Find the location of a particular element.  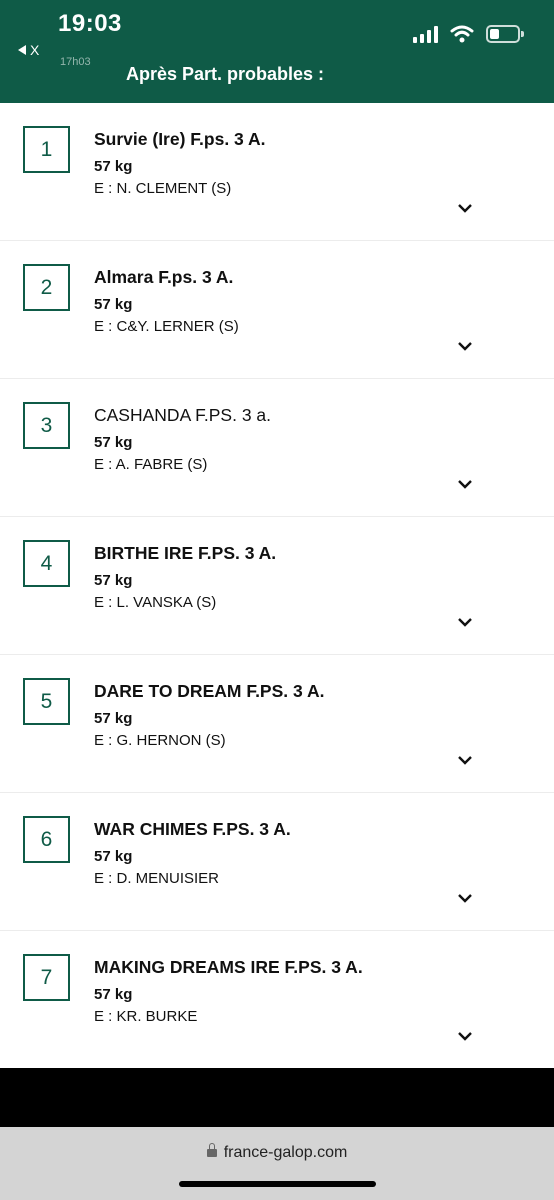

runner-number: 3 is located at coordinates (46, 425).